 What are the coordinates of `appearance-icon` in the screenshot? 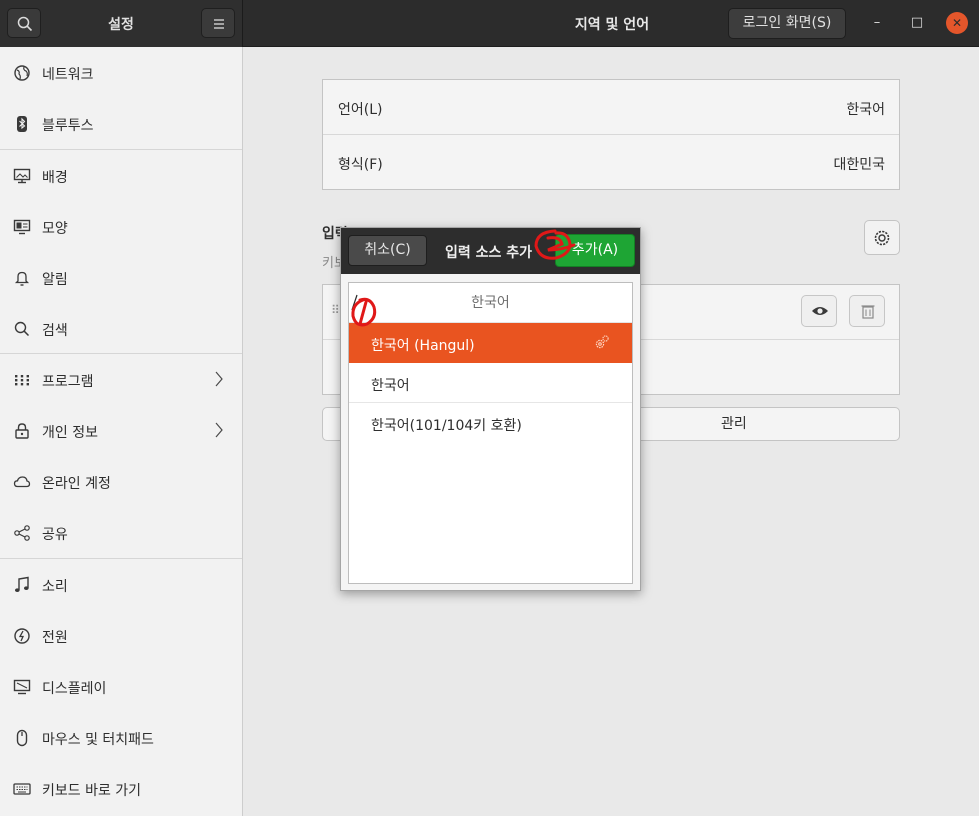 It's located at (22, 227).